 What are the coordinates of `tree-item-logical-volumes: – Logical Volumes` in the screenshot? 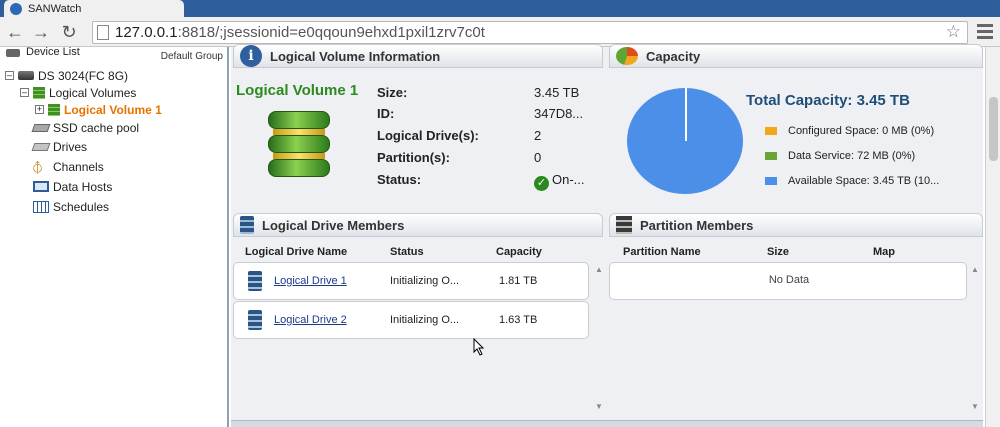 It's located at (78, 92).